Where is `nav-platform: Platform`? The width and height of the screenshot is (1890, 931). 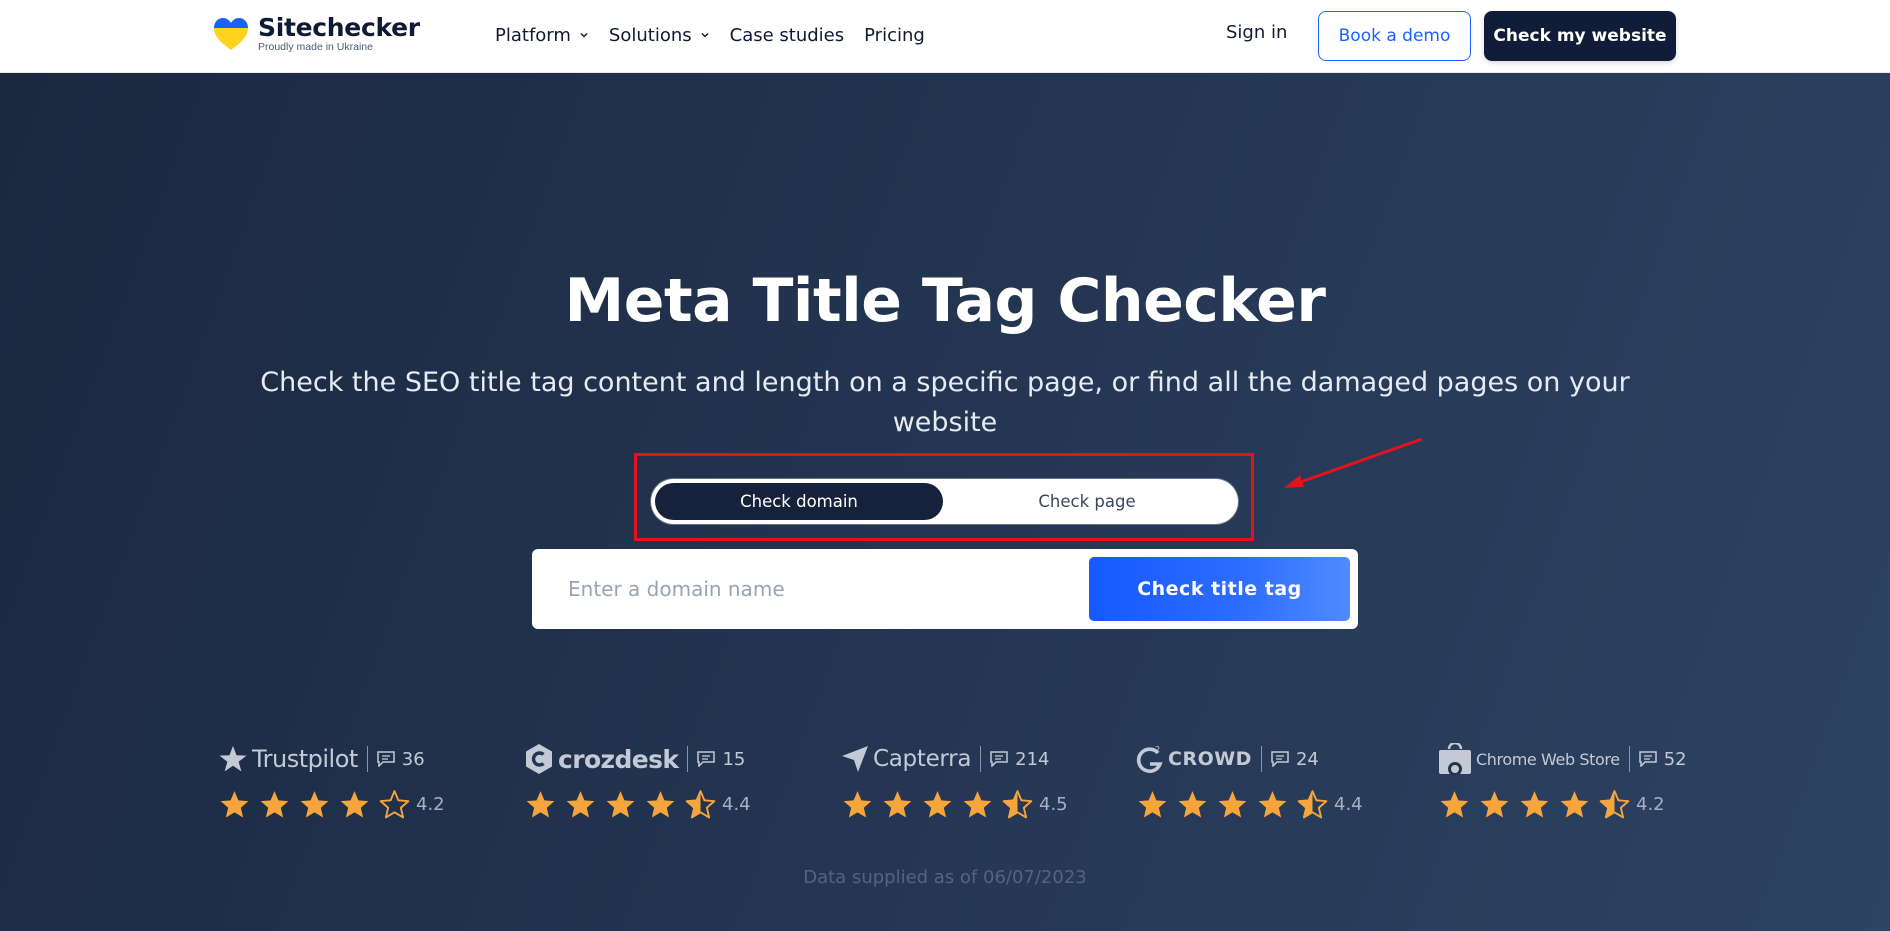
nav-platform: Platform is located at coordinates (542, 35).